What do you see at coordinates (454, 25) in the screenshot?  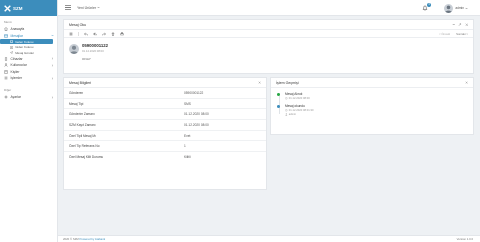 I see `collapse-icon` at bounding box center [454, 25].